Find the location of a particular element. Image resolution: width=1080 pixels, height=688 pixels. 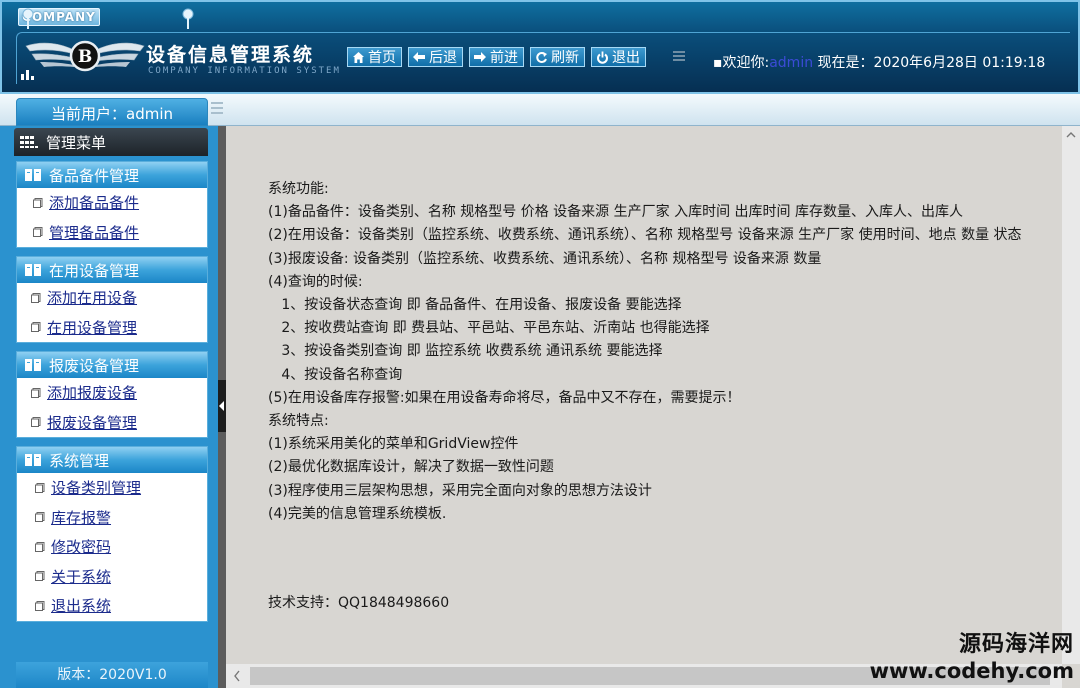

power-icon is located at coordinates (602, 57).